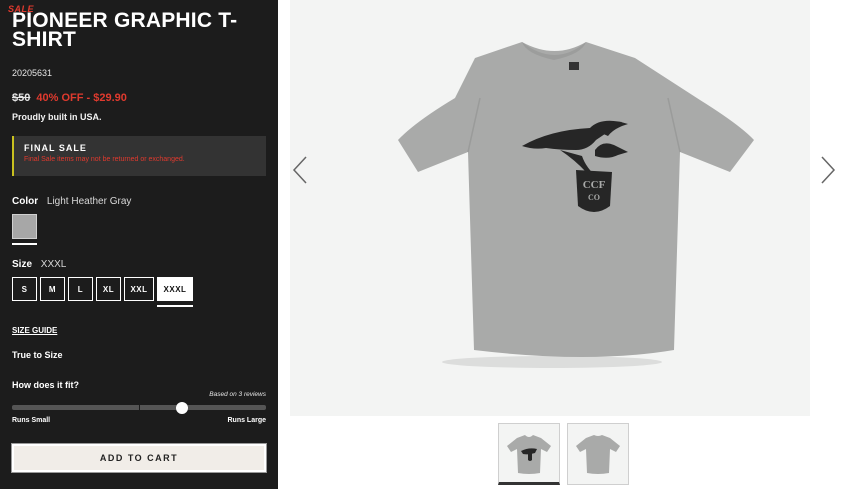  I want to click on chevron-left-icon, so click(300, 170).